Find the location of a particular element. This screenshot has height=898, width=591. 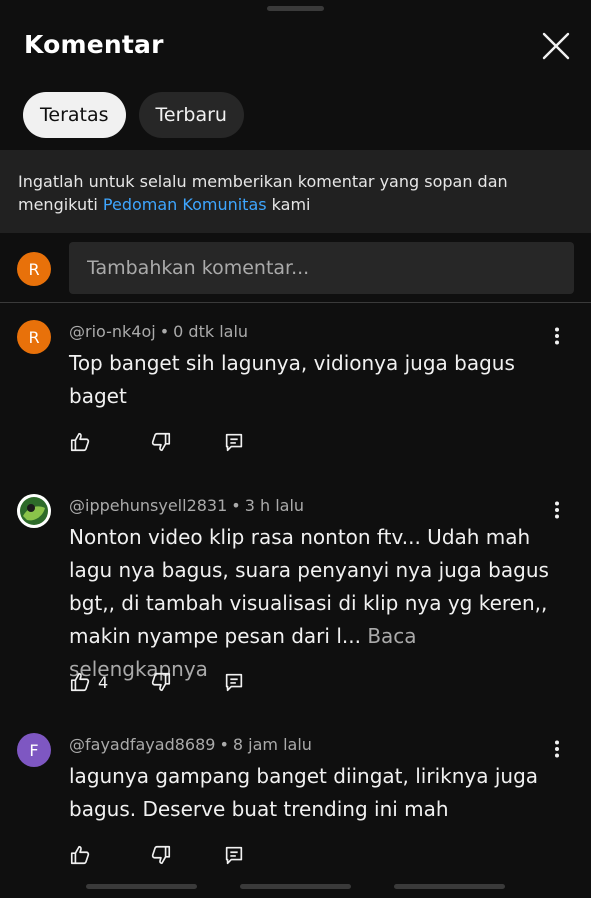

comment-author: @ippehunsyell2831 is located at coordinates (148, 505).